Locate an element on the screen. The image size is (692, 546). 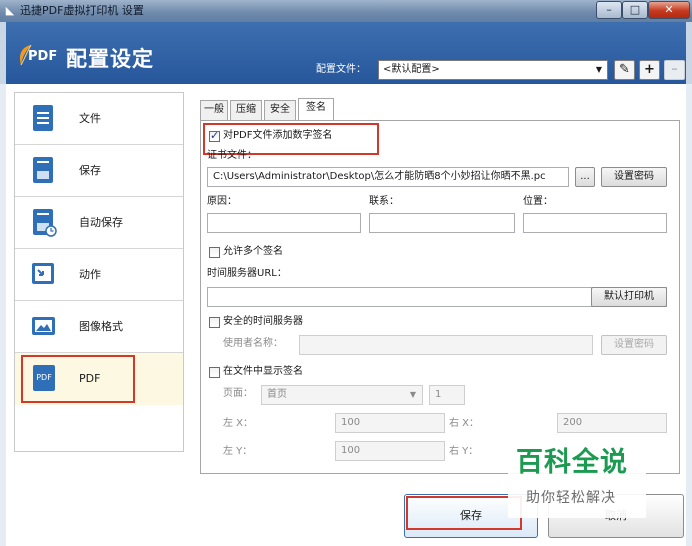
sidebar-item-file: 文件 is located at coordinates (99, 119).